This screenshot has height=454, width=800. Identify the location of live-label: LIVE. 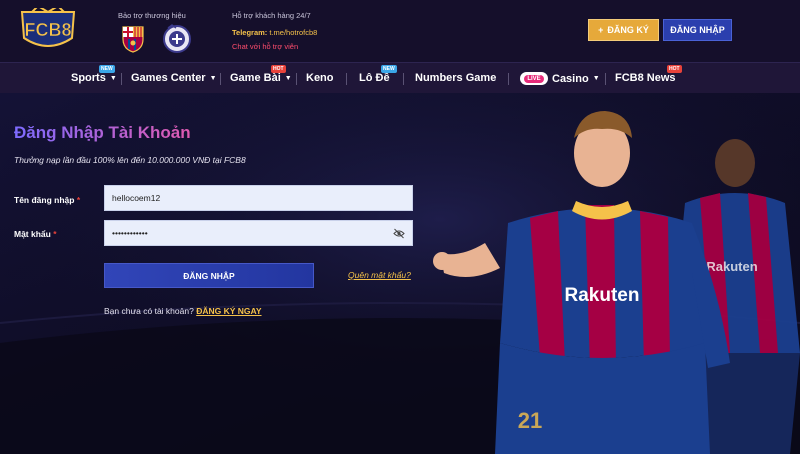
(534, 78).